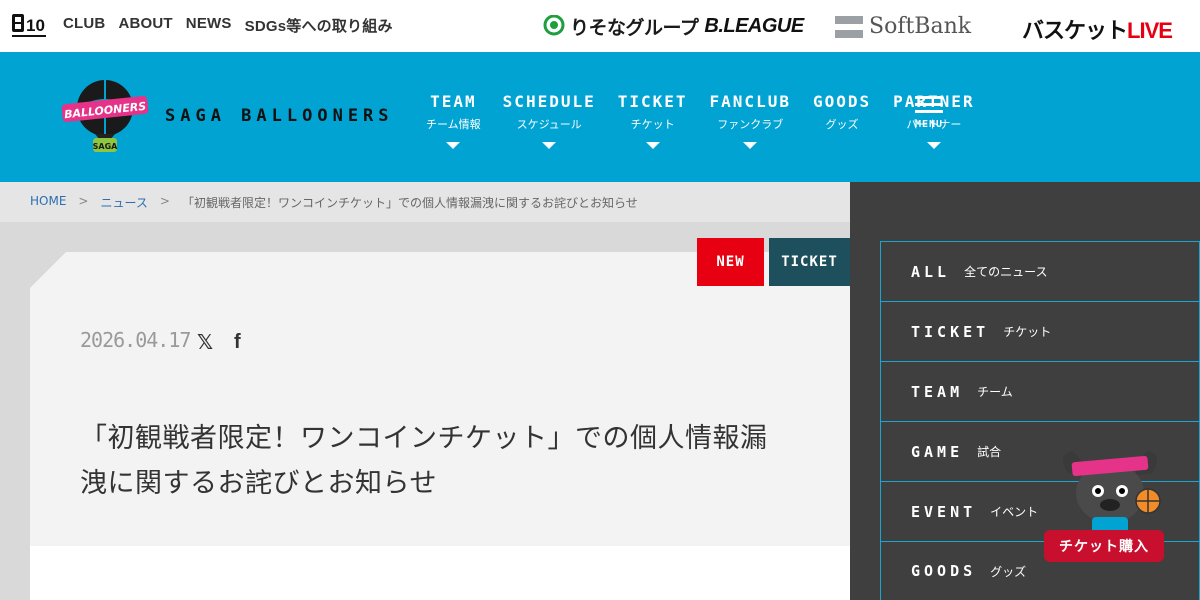 This screenshot has height=600, width=1200. Describe the element at coordinates (145, 25) in the screenshot. I see `top-nav-about: ABOUT` at that location.